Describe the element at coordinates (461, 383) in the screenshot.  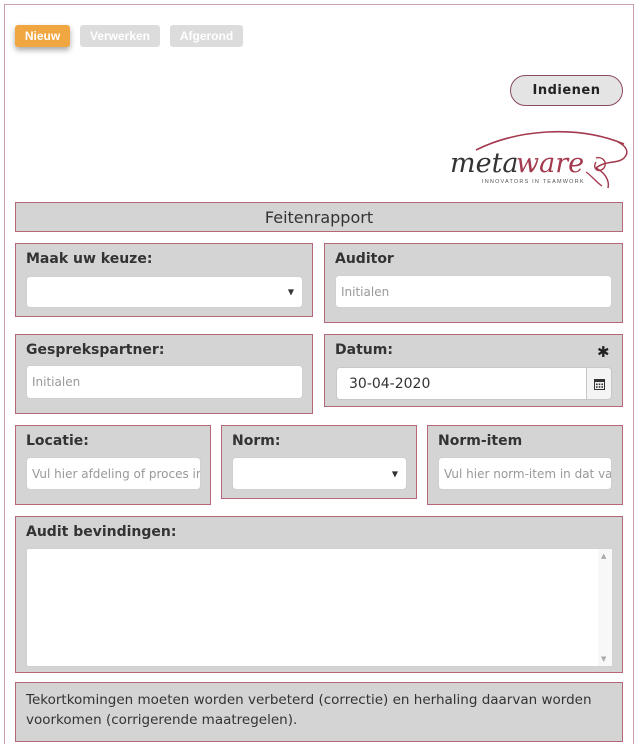
I see `date-input: 30-04-2020` at that location.